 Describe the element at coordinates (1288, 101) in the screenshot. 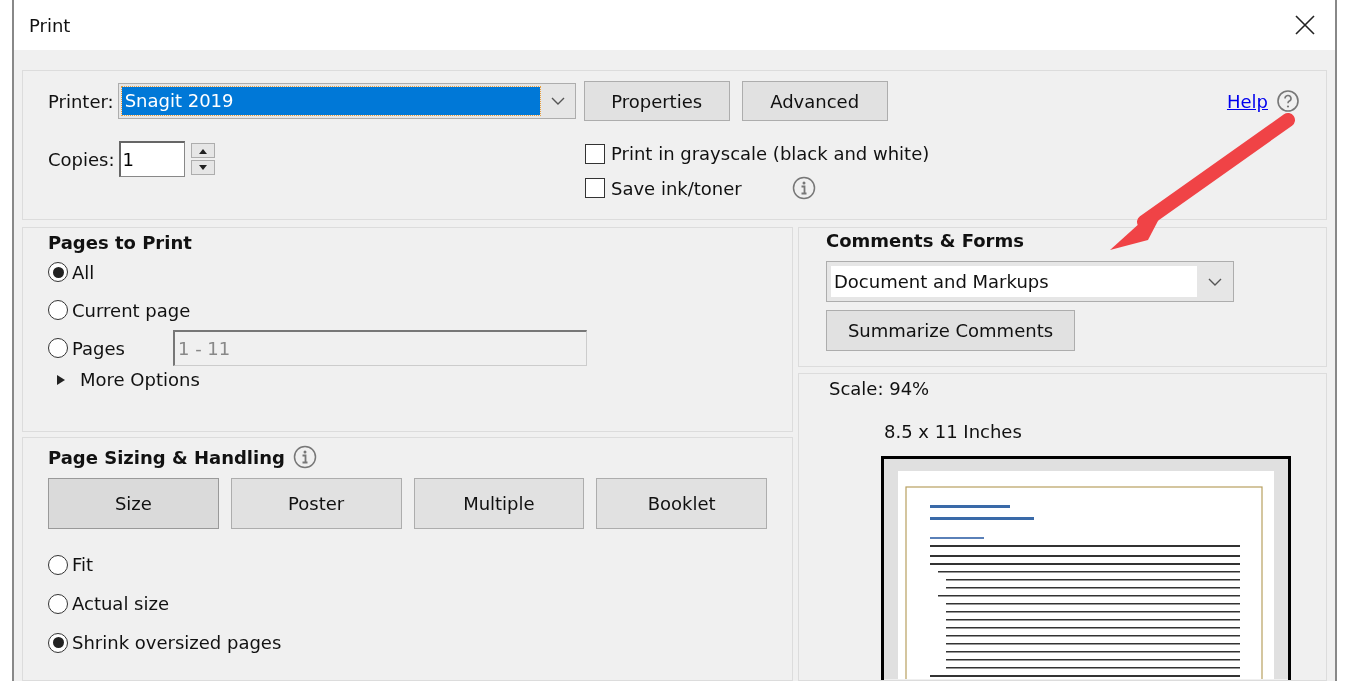

I see `help-icon` at that location.